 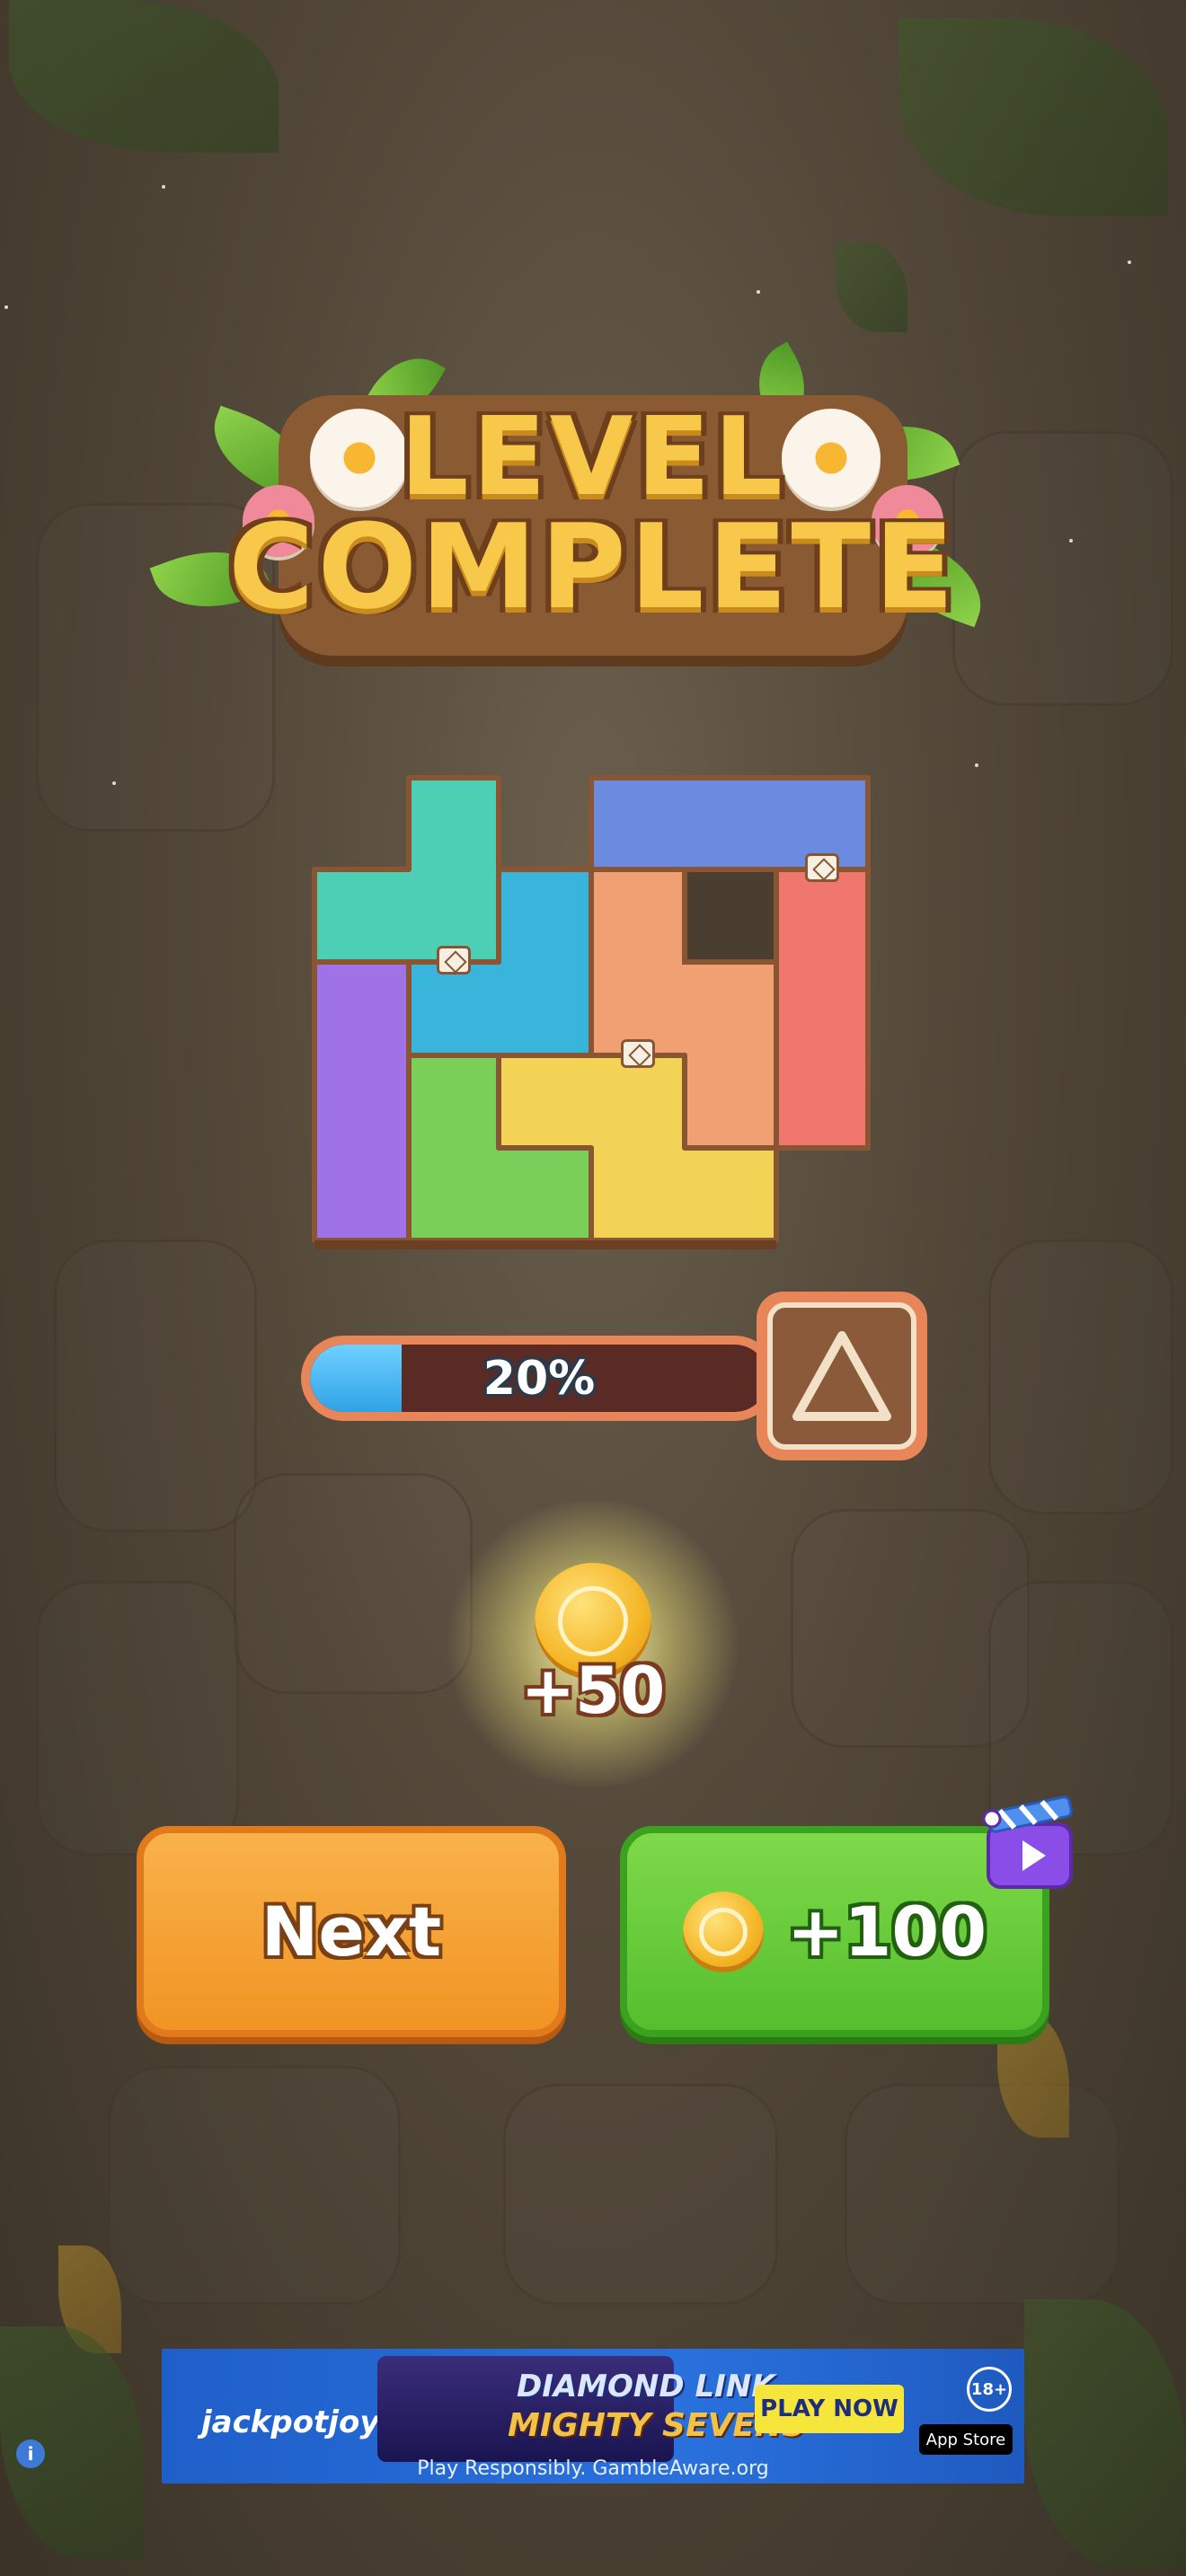 What do you see at coordinates (593, 1643) in the screenshot?
I see `coin-reward: +50` at bounding box center [593, 1643].